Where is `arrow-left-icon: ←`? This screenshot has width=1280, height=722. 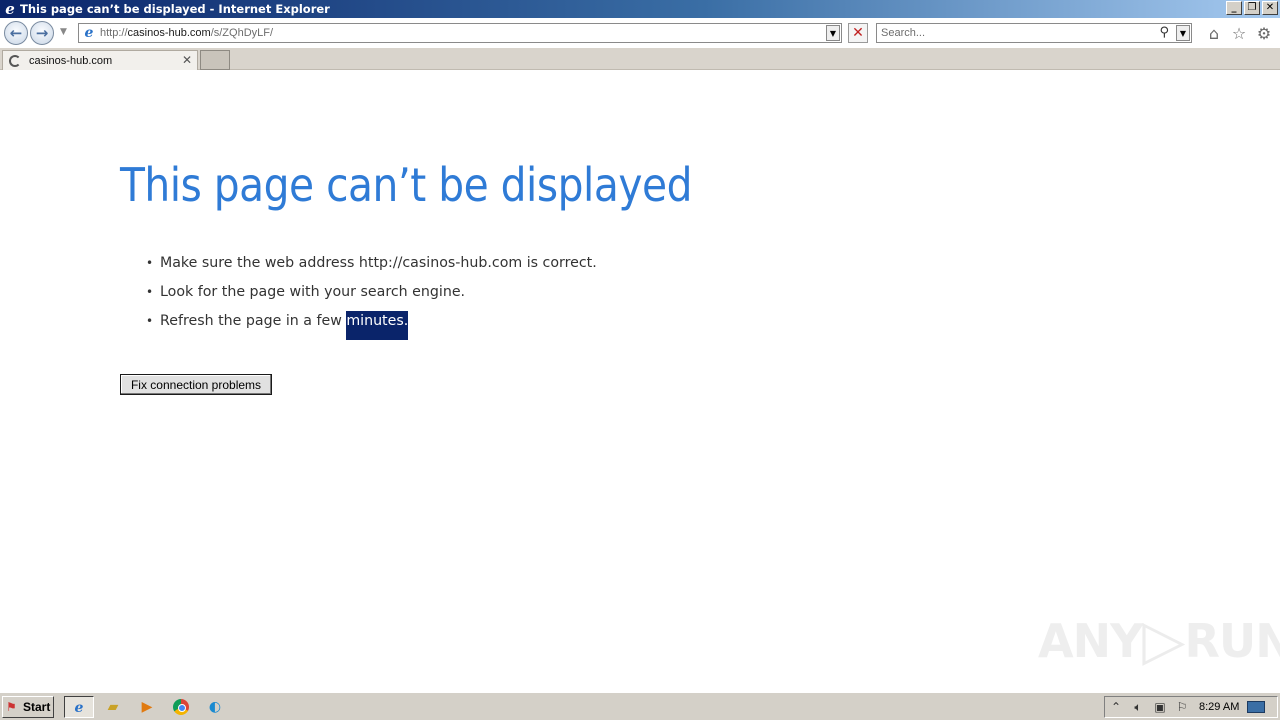
arrow-left-icon: ← is located at coordinates (16, 33).